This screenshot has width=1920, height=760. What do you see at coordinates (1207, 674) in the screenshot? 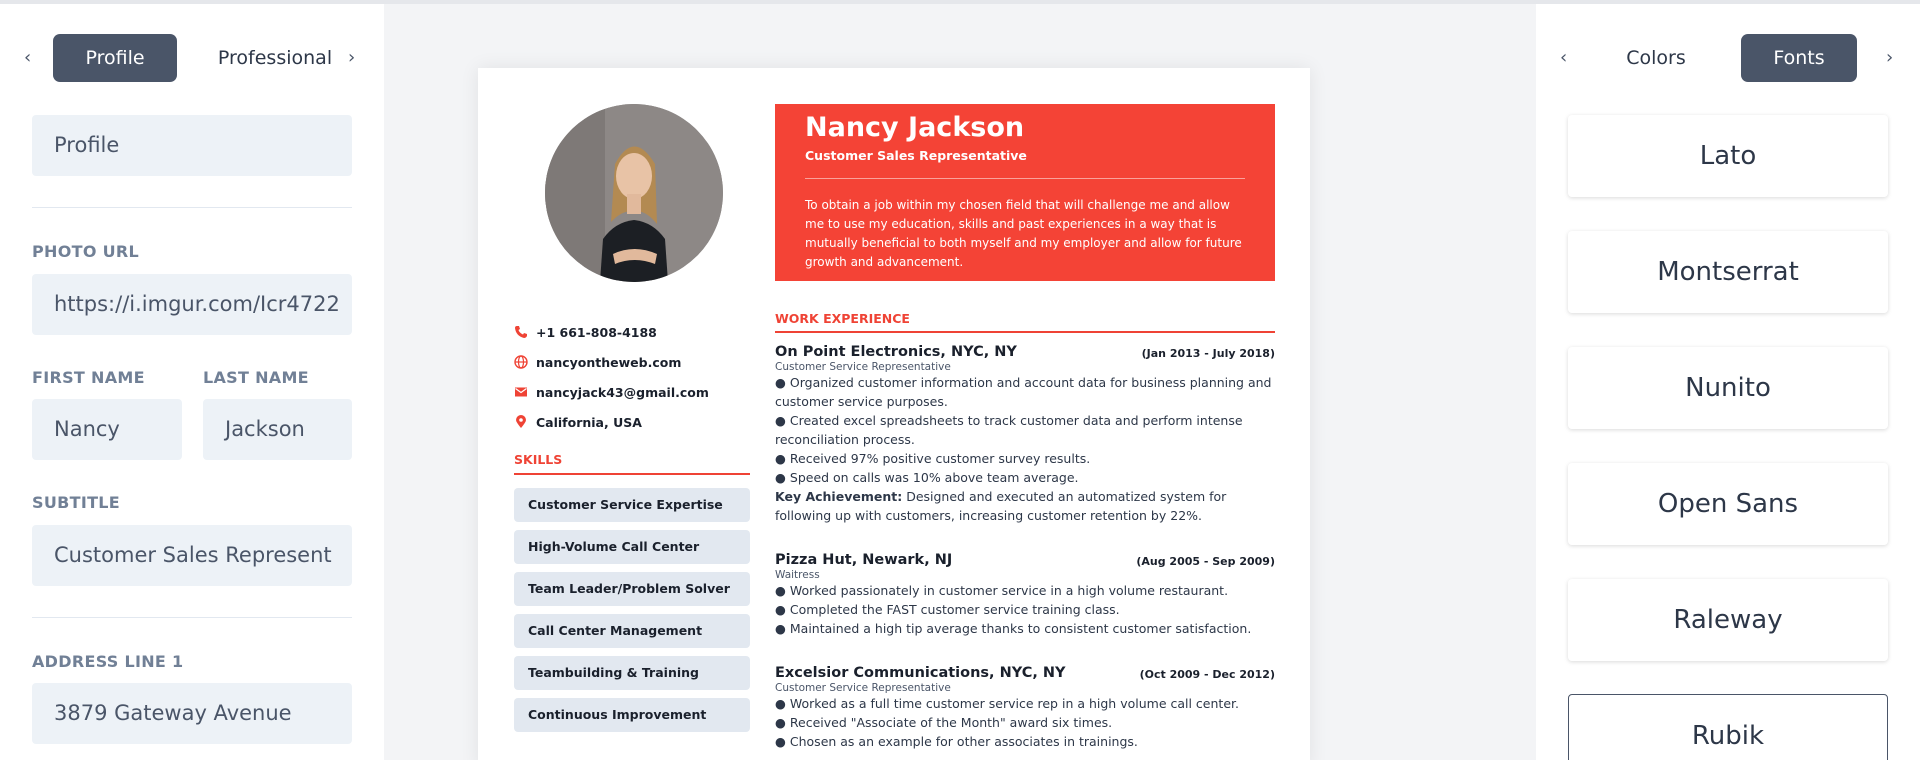
I see `job-dates: (Oct 2009 - Dec 2012)` at bounding box center [1207, 674].